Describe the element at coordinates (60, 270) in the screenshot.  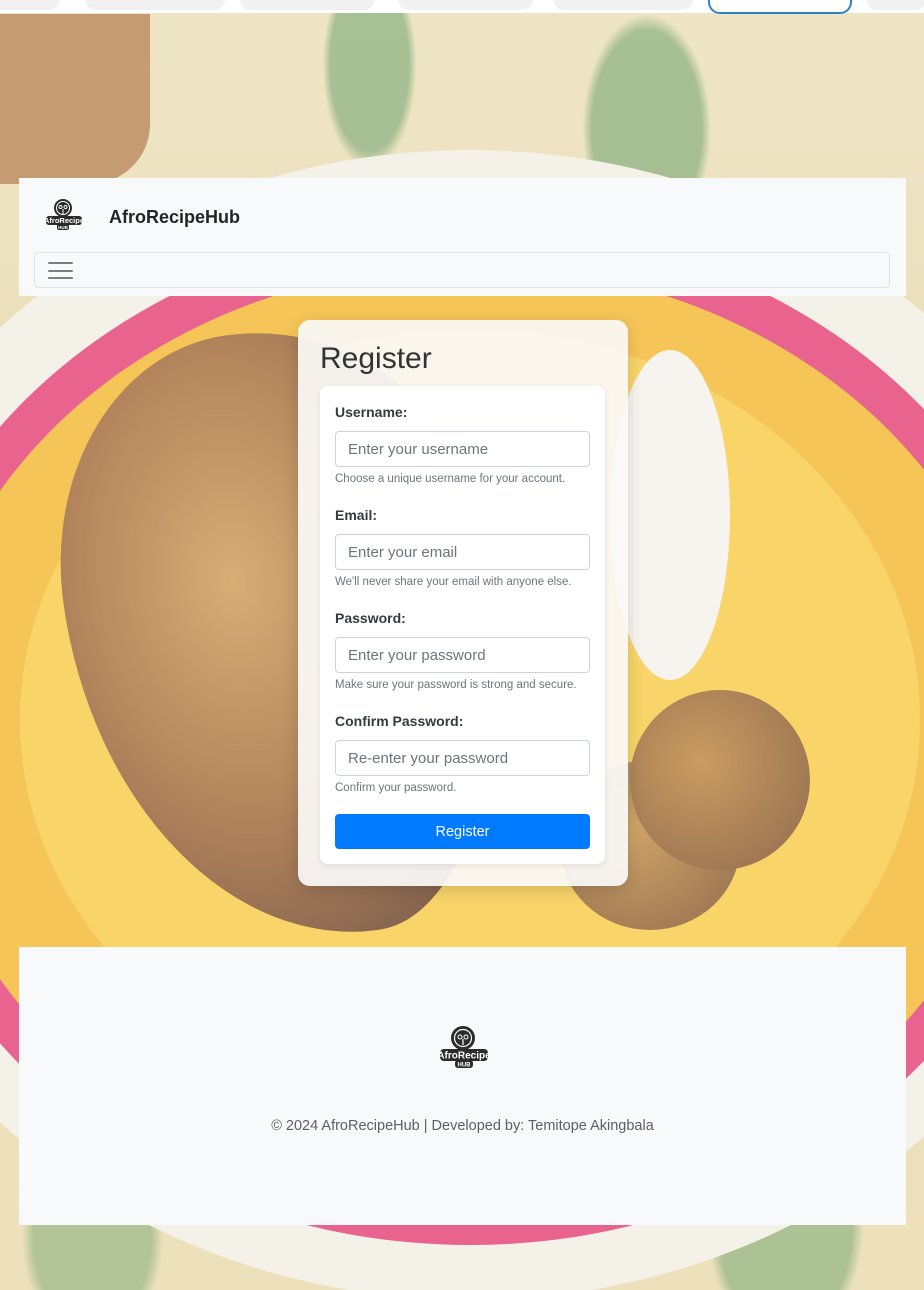
I see `hamburger-icon` at that location.